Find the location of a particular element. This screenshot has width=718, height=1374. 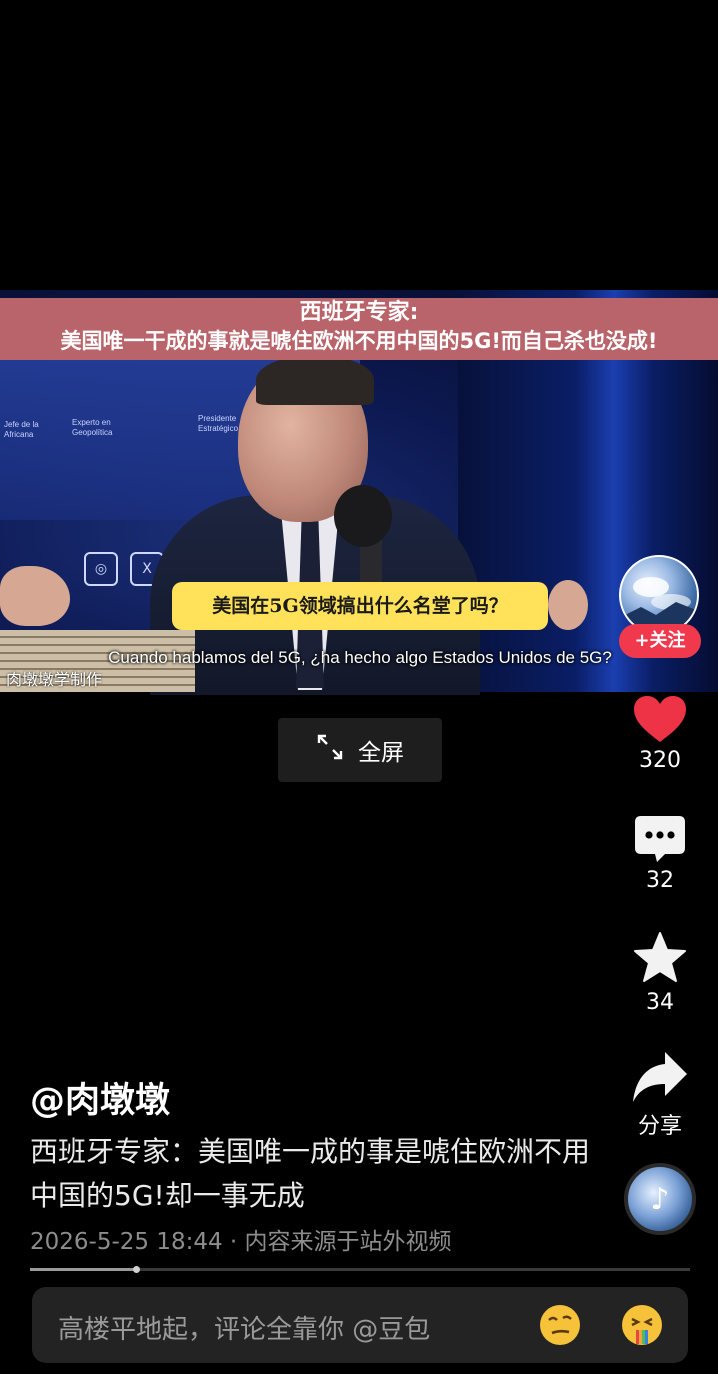

video-title-line2: 美国唯一干成的事就是唬住欧洲不用中国的5G!而自己杀也没成! is located at coordinates (359, 341).